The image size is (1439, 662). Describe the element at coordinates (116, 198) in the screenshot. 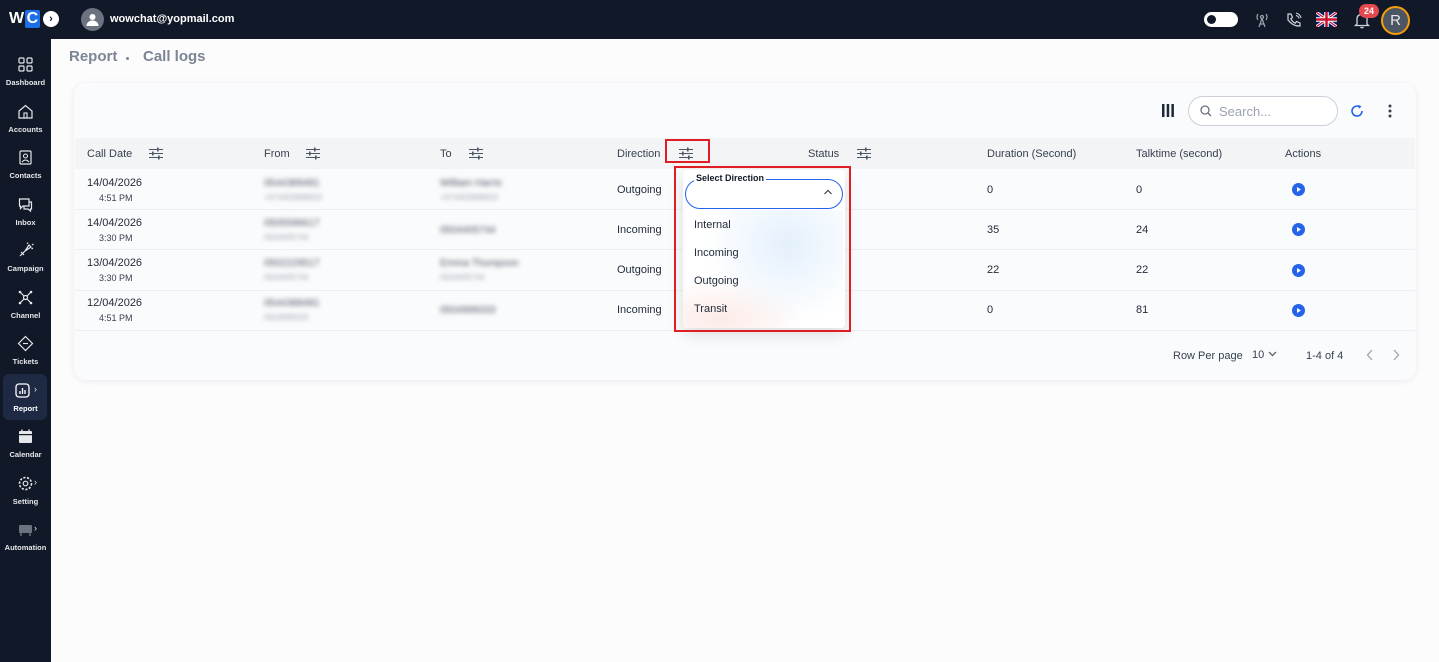

I see `row-1-time: 4:51 PM` at that location.